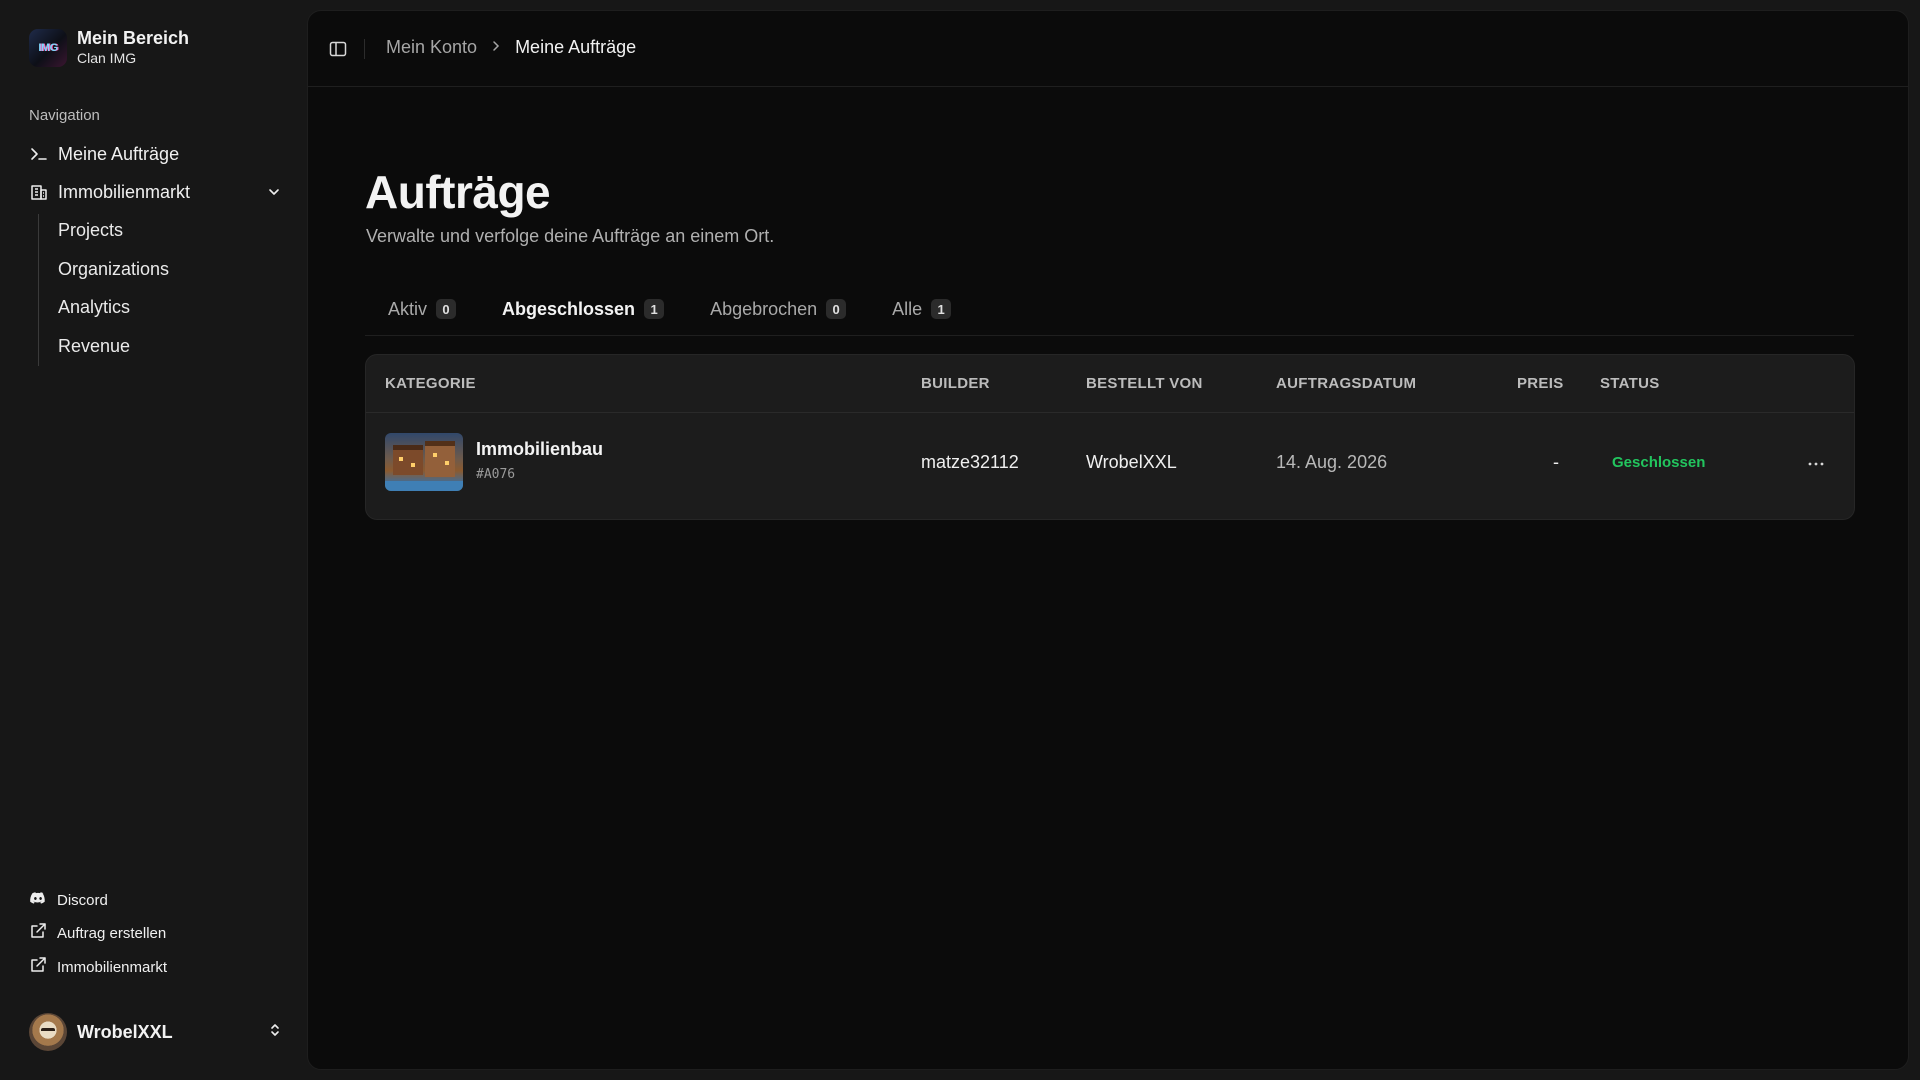 This screenshot has height=1080, width=1920. What do you see at coordinates (107, 58) in the screenshot?
I see `workspace-subtitle: Clan IMG` at bounding box center [107, 58].